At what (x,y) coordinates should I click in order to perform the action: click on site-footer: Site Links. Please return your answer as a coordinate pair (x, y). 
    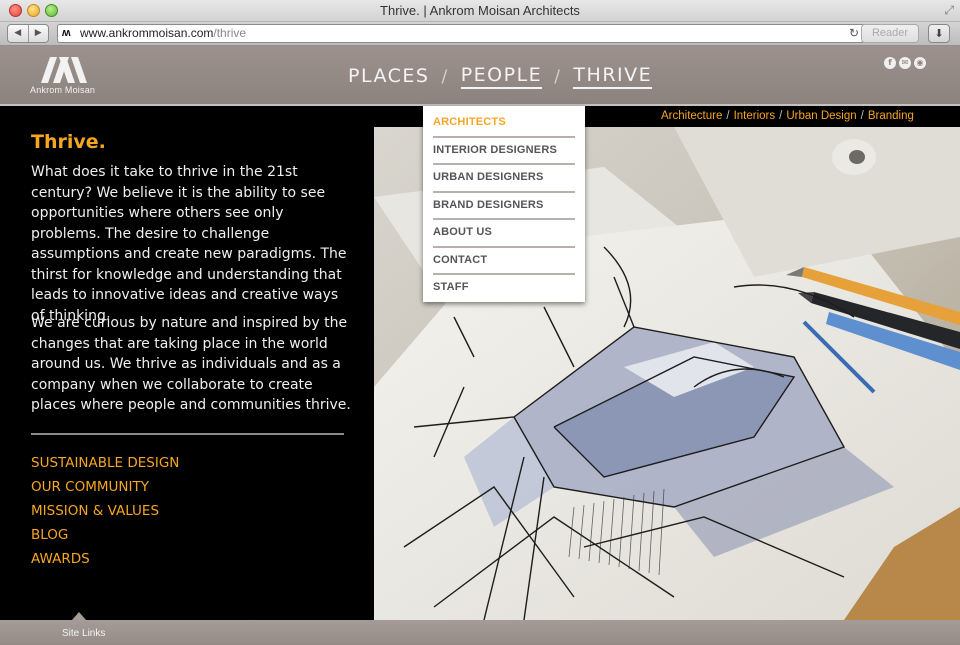
    Looking at the image, I should click on (480, 628).